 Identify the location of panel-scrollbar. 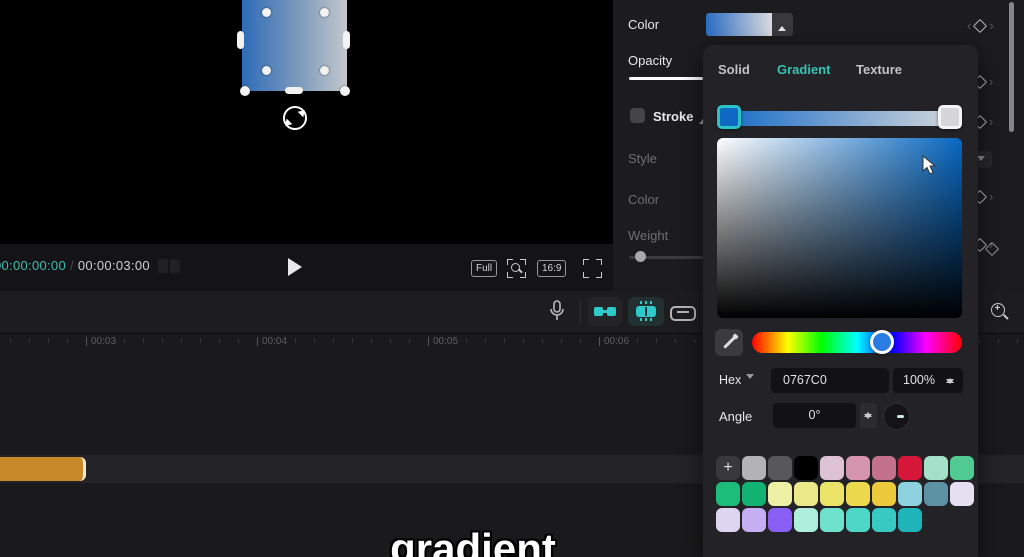
(1011, 67).